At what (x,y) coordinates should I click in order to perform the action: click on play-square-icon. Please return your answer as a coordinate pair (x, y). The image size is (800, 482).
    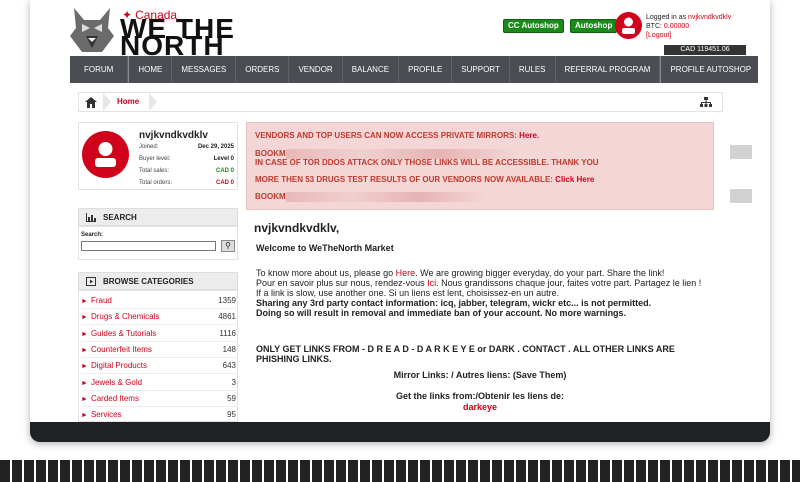
    Looking at the image, I should click on (91, 281).